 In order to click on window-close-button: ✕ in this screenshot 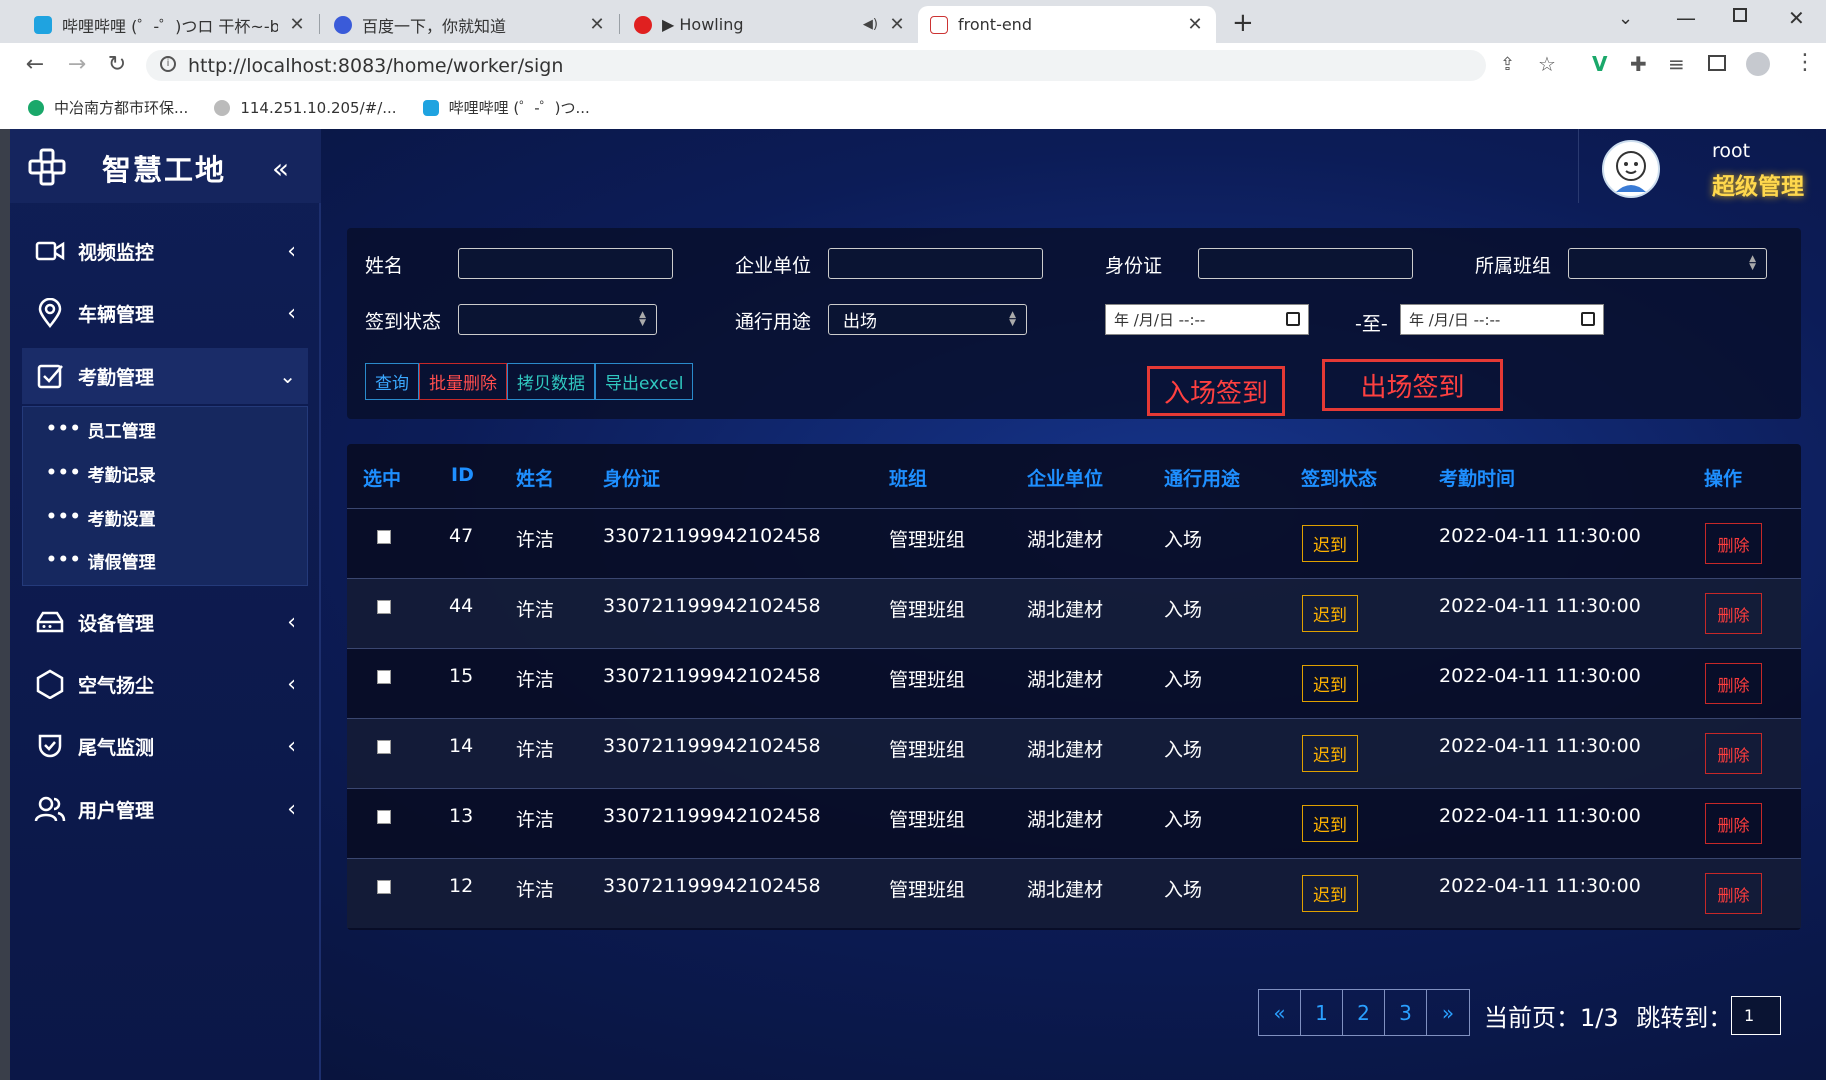, I will do `click(1796, 18)`.